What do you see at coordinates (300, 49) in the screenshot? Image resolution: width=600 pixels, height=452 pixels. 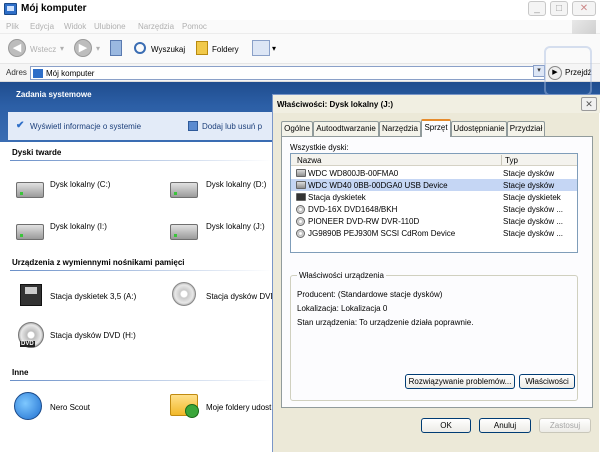 I see `toolbar: ◀ Wstecz ▾ ▶ ▾ Wyszukaj Foldery ▾` at bounding box center [300, 49].